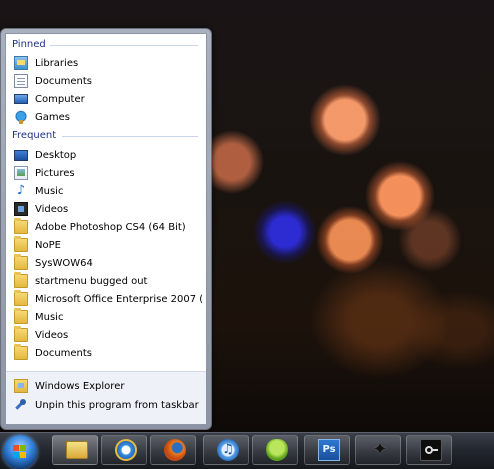 The width and height of the screenshot is (494, 469). I want to click on photoshop-icon: Ps, so click(329, 450).